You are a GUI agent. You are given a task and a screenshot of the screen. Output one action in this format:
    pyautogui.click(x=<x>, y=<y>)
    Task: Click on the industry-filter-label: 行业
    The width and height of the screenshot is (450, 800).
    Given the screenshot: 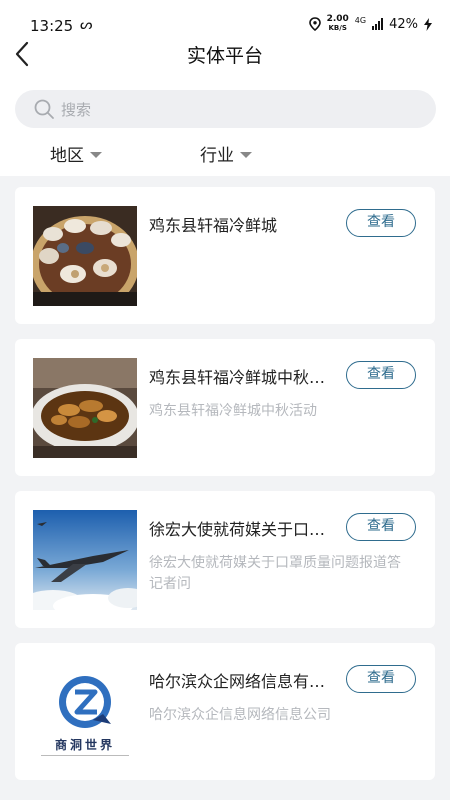 What is the action you would take?
    pyautogui.click(x=217, y=156)
    